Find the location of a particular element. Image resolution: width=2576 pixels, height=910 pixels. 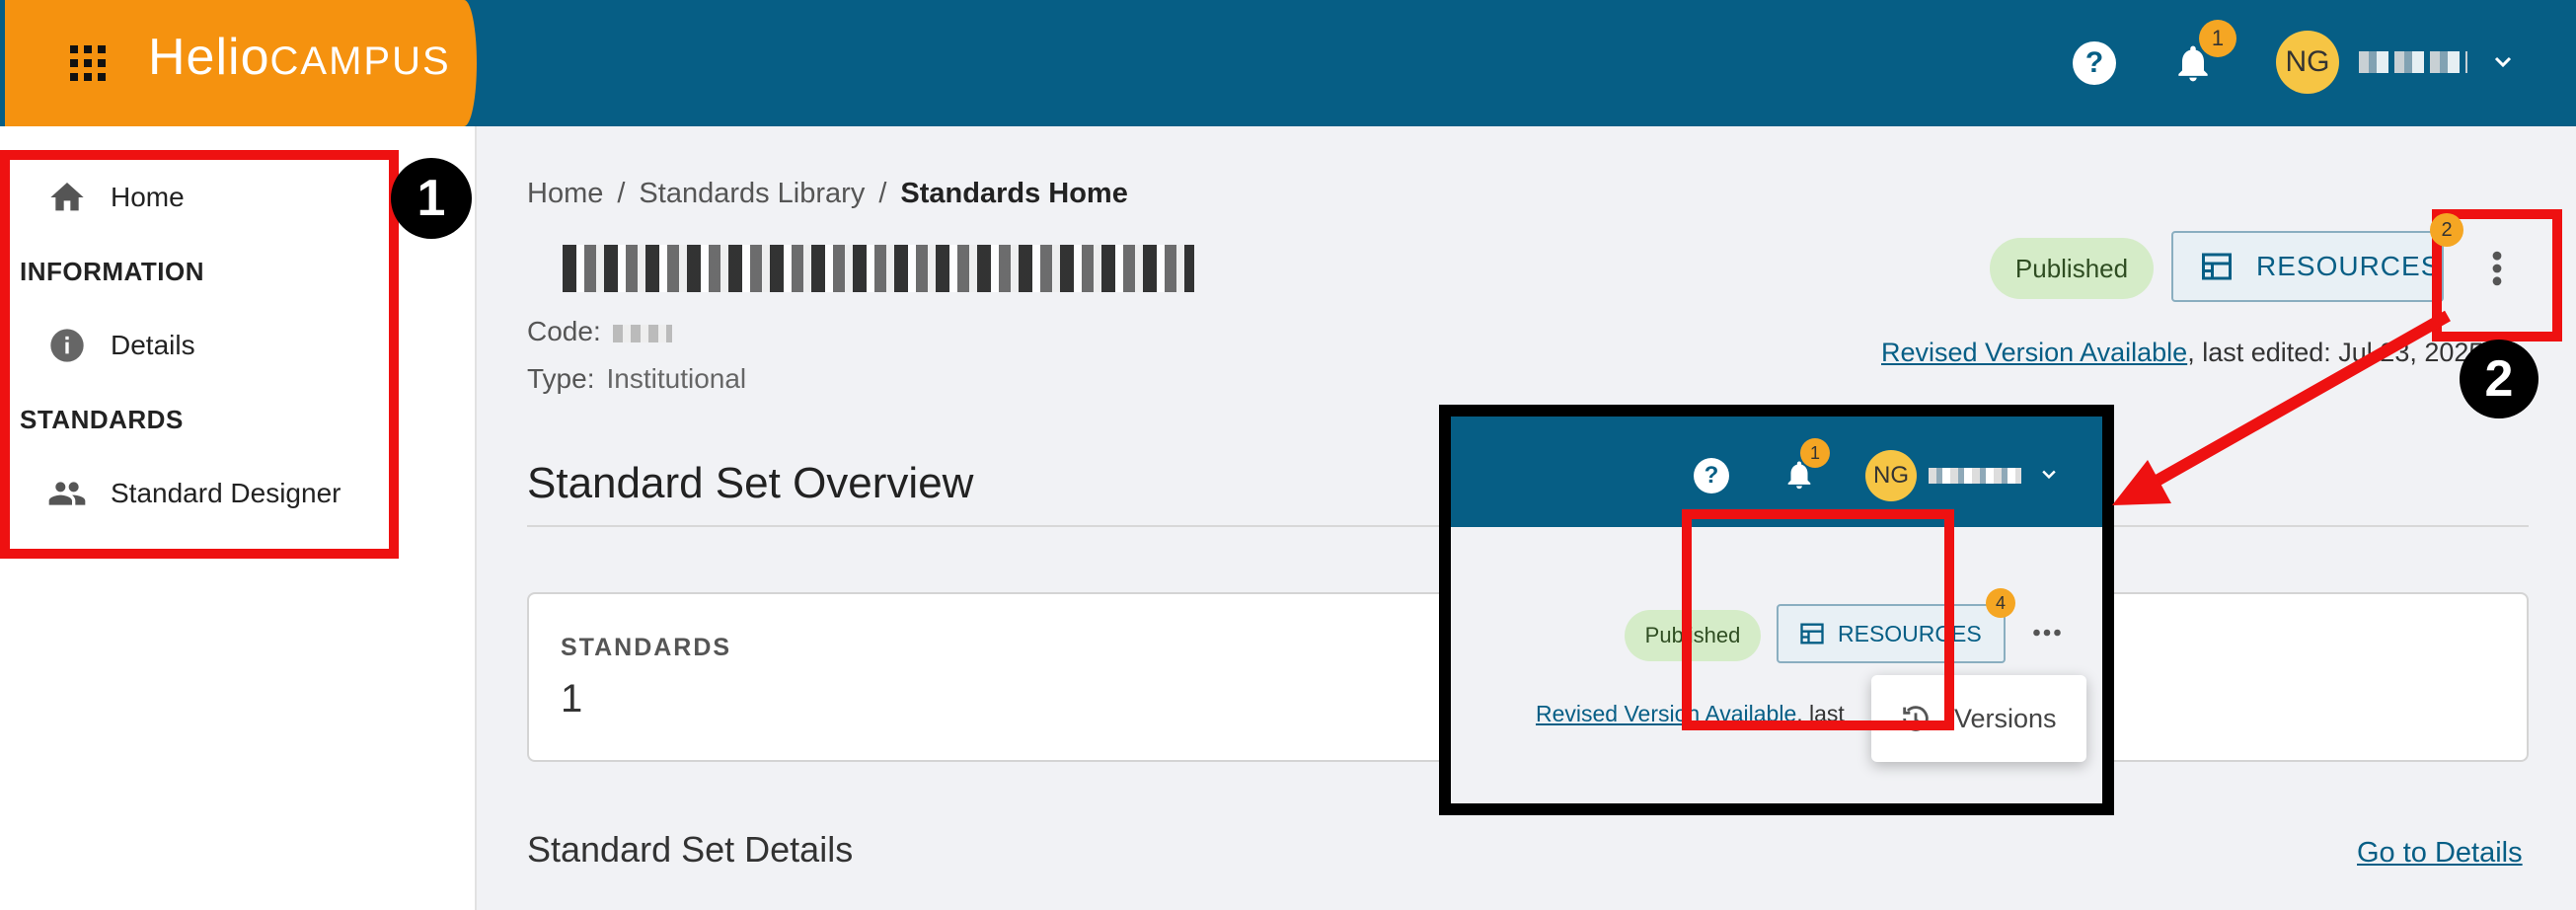

more-horizontal-icon is located at coordinates (2047, 632).